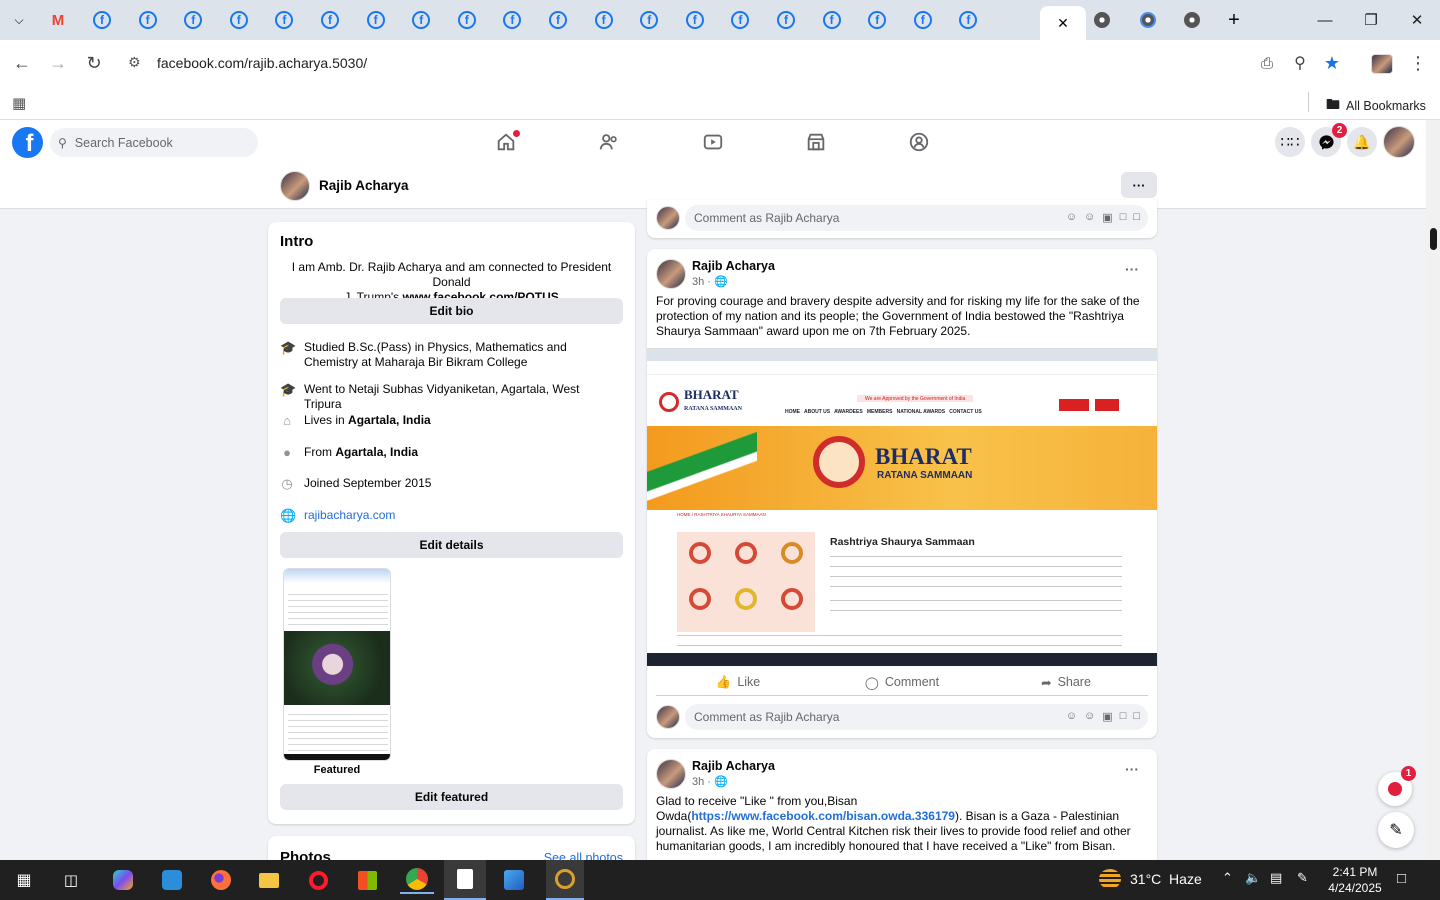 Image resolution: width=1440 pixels, height=900 pixels. What do you see at coordinates (1253, 878) in the screenshot?
I see `volume-button: 🔈` at bounding box center [1253, 878].